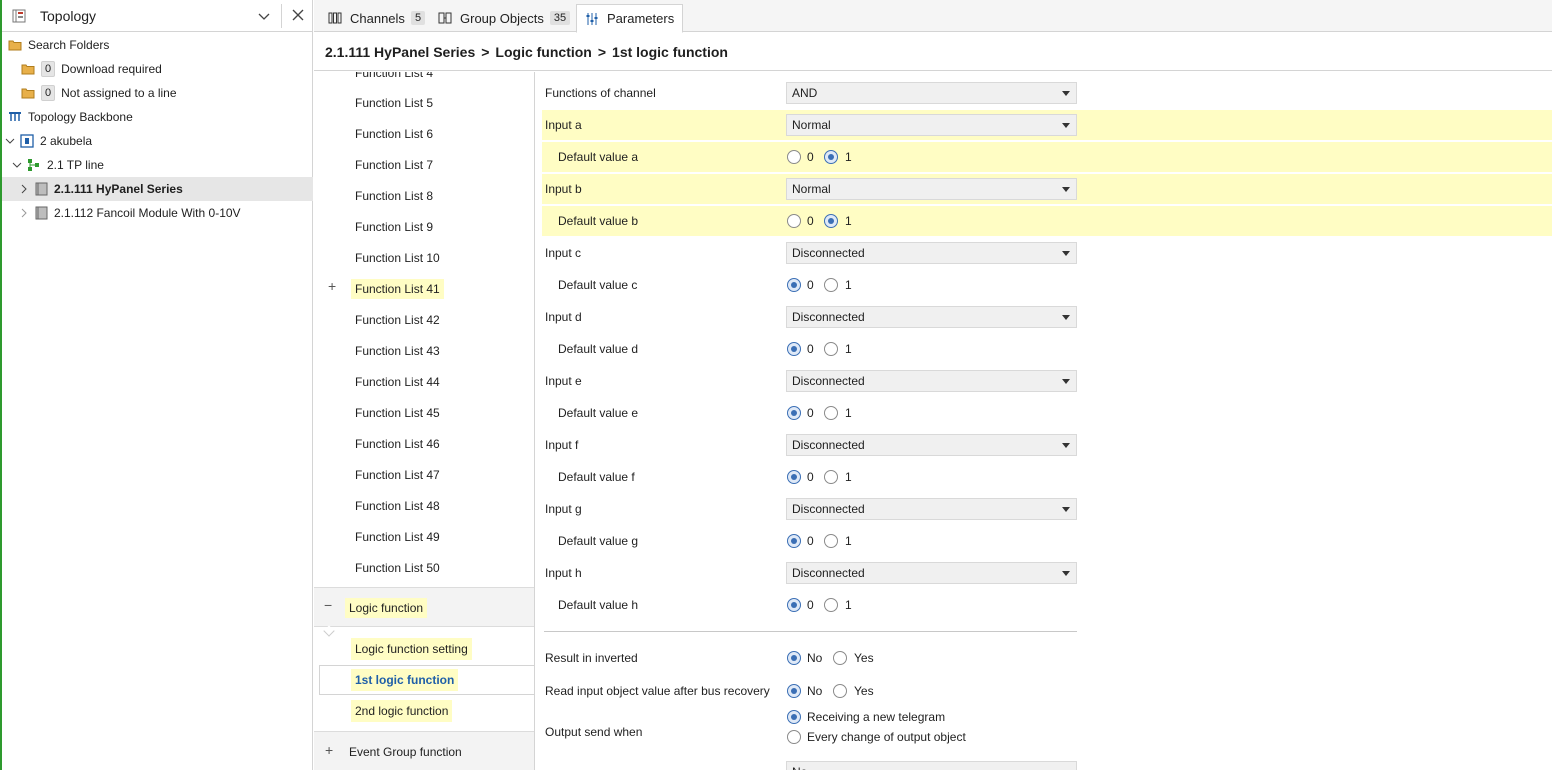 Image resolution: width=1552 pixels, height=770 pixels. I want to click on list-item: Function List 5, so click(394, 103).